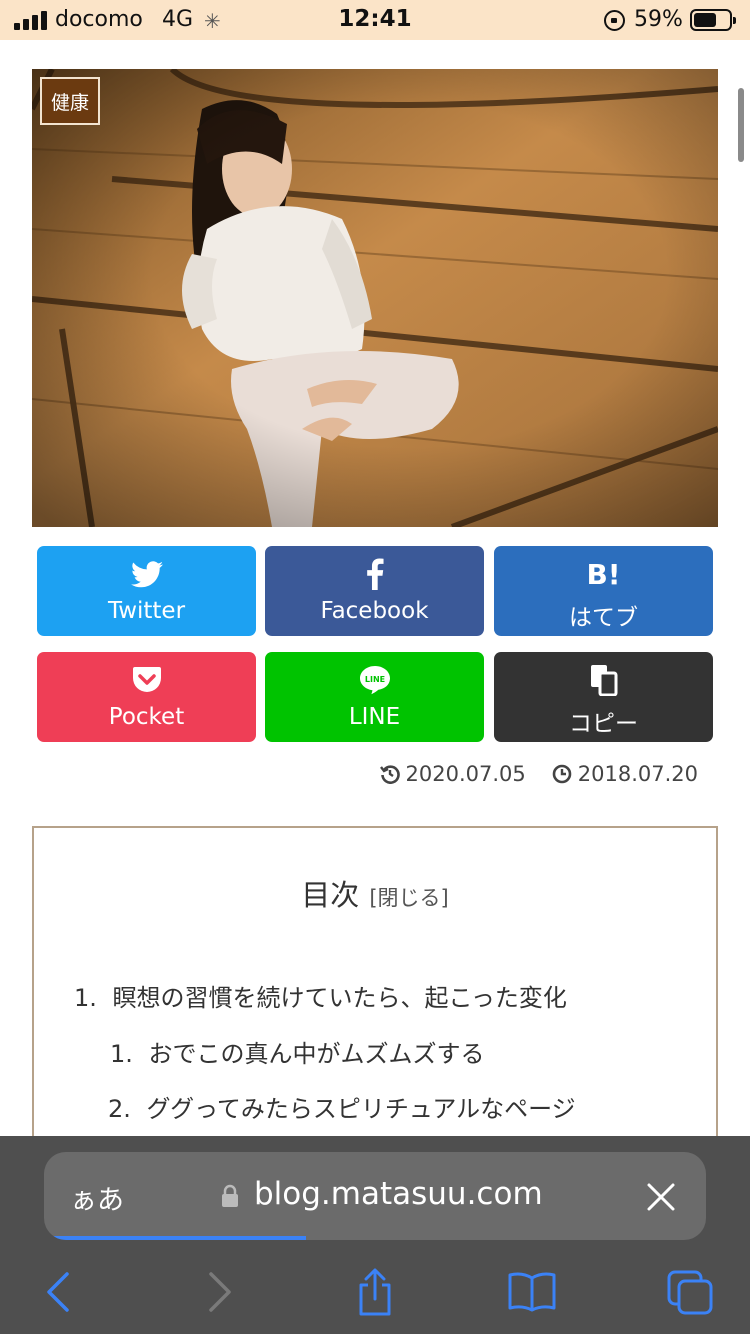  What do you see at coordinates (316, 1054) in the screenshot?
I see `toc-item-text: おでこの真ん中がムズムズする` at bounding box center [316, 1054].